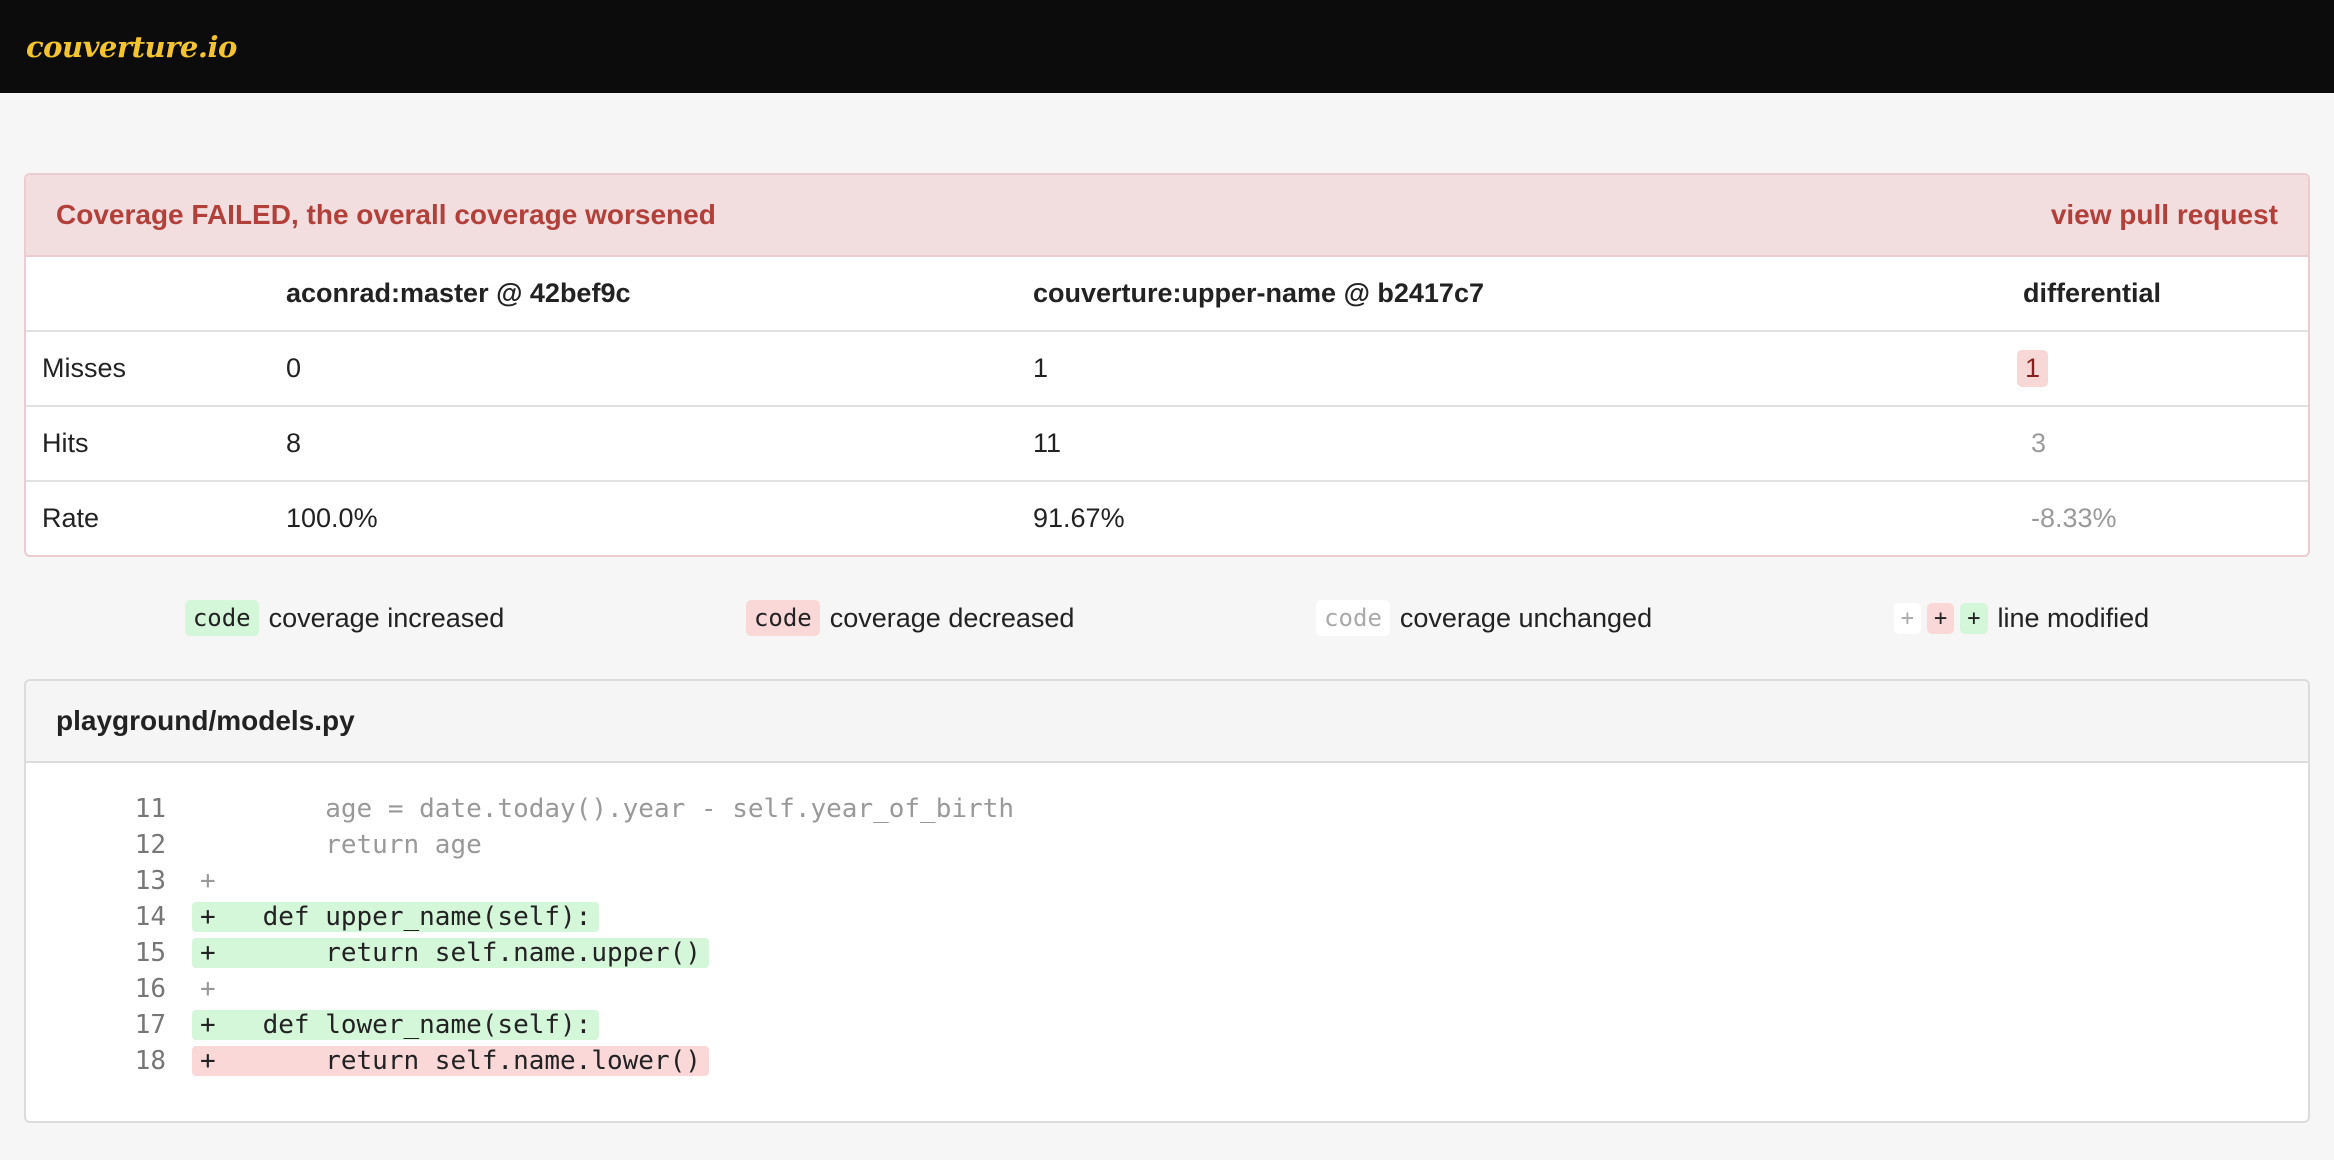  Describe the element at coordinates (2157, 443) in the screenshot. I see `diff-cell: 3` at that location.